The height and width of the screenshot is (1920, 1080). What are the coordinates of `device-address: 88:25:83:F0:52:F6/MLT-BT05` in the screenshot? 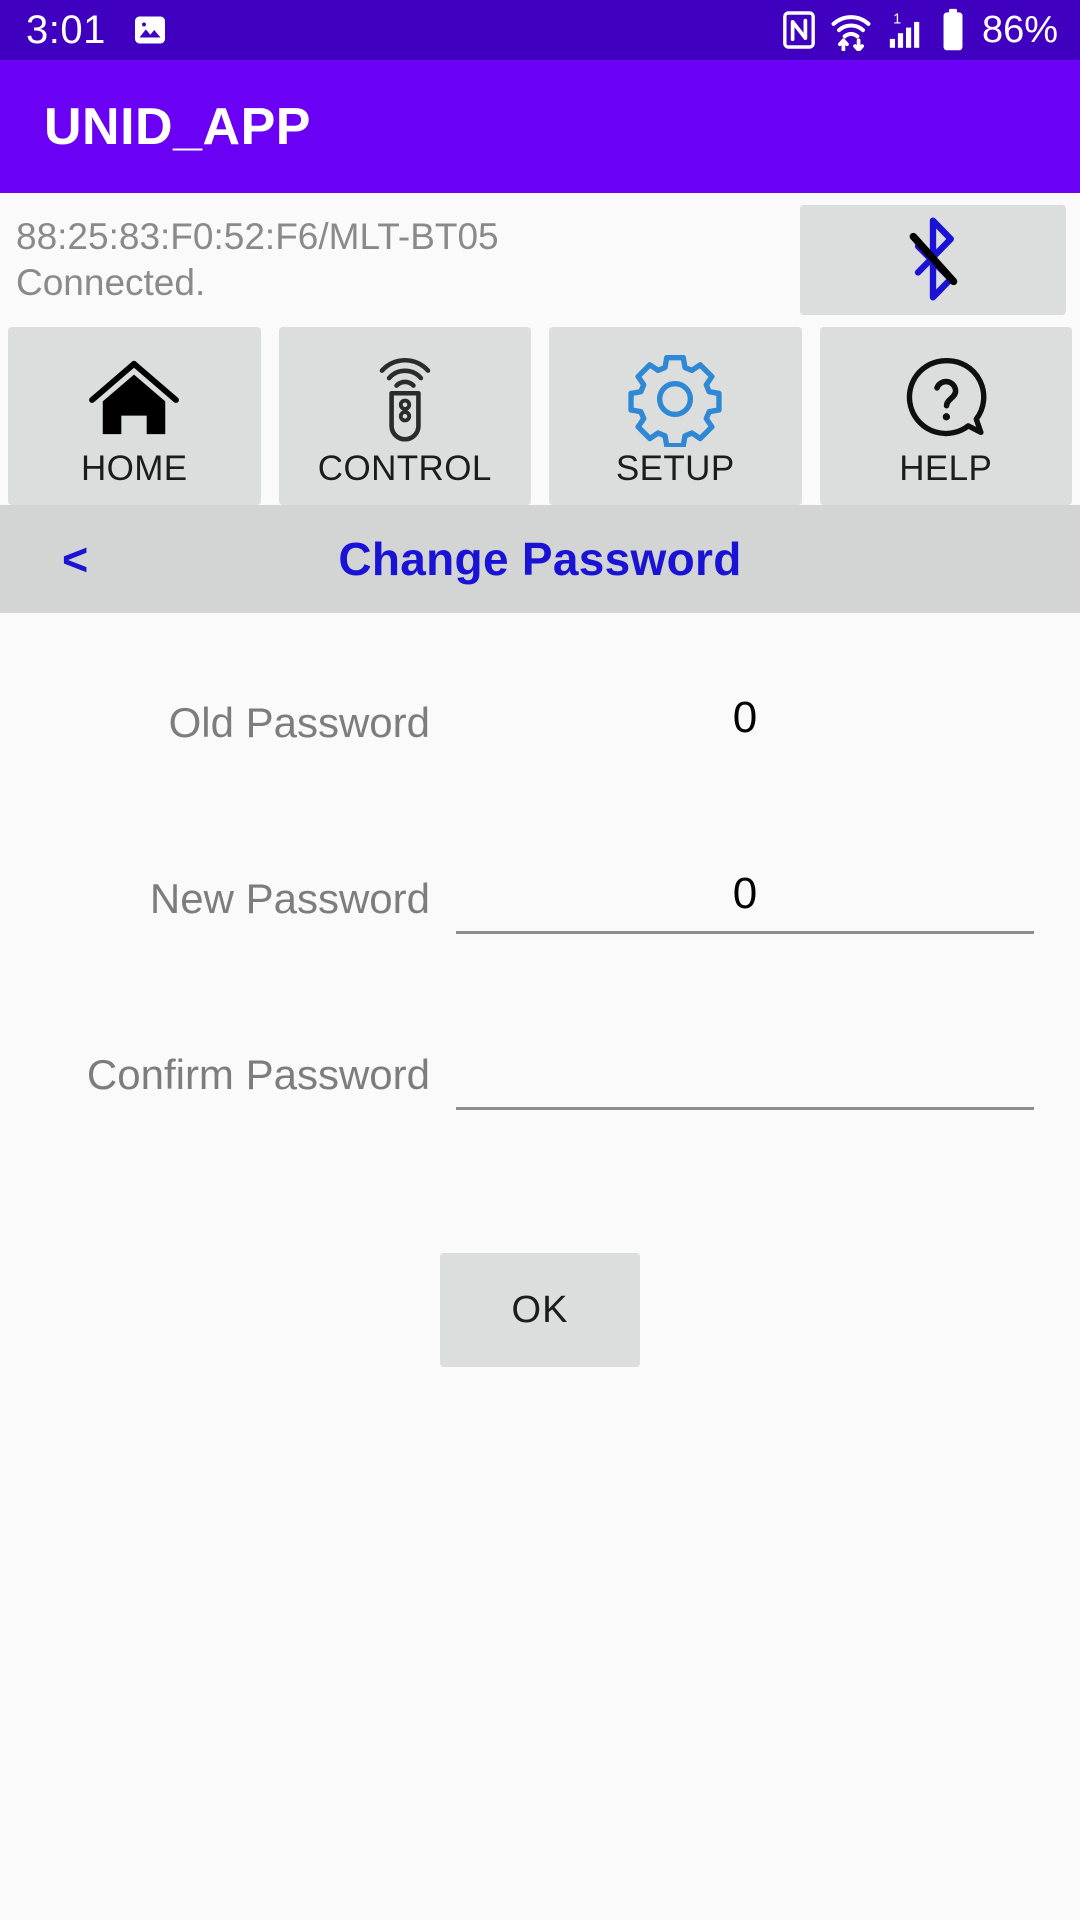 It's located at (257, 237).